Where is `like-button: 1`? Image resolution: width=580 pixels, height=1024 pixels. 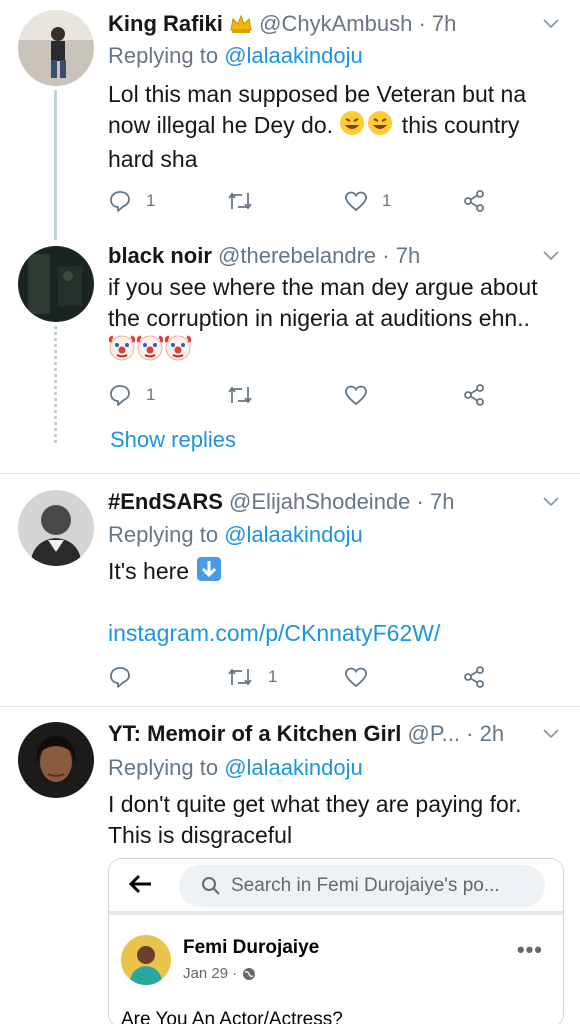
like-button: 1 is located at coordinates (367, 201).